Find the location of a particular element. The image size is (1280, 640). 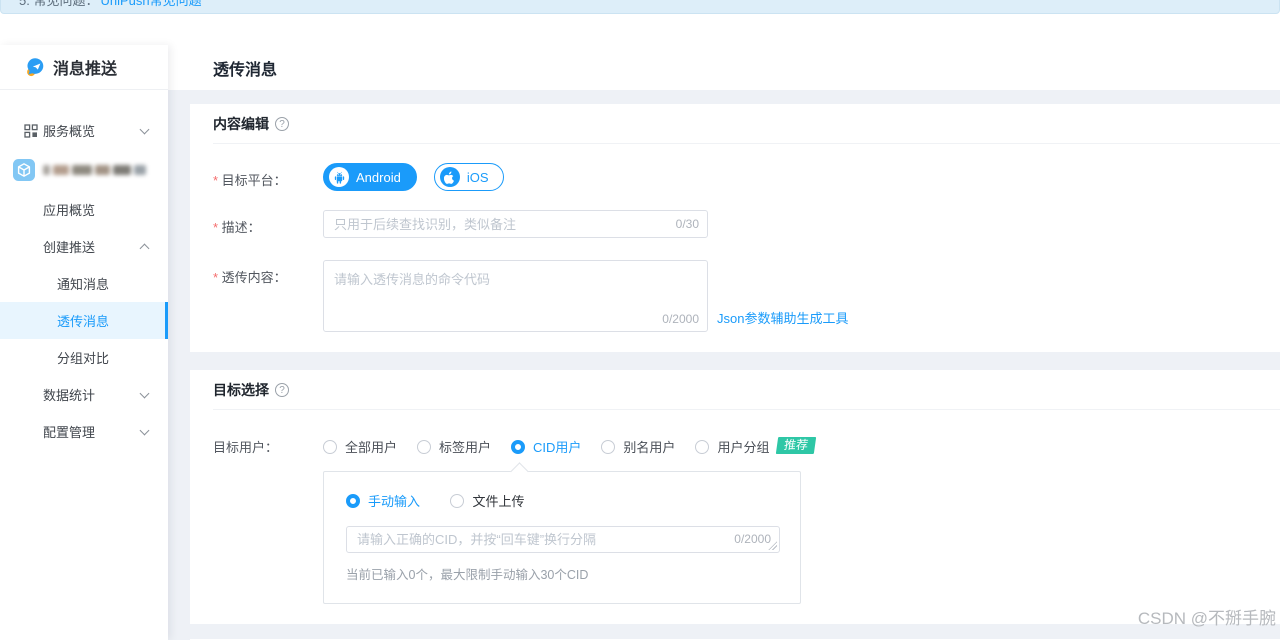

page-title: 透传消息 is located at coordinates (245, 70).